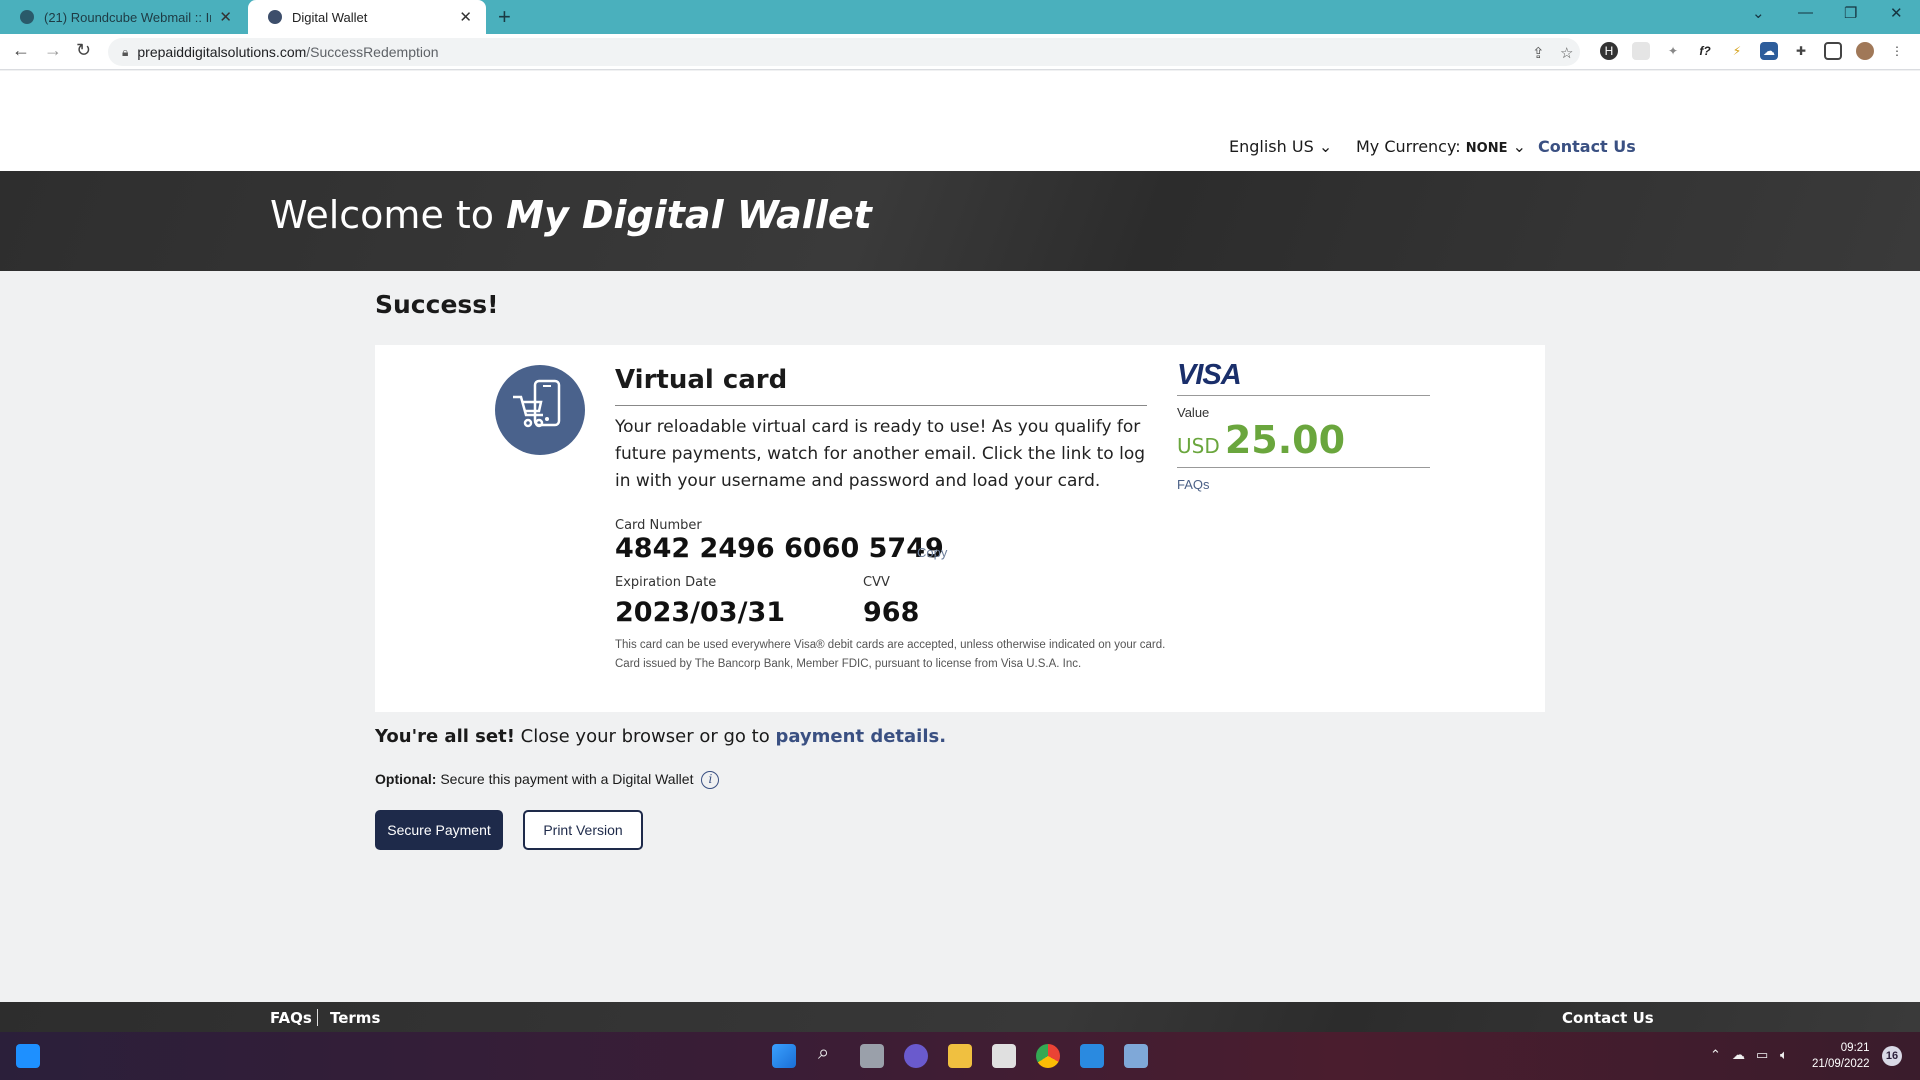  Describe the element at coordinates (439, 830) in the screenshot. I see `secure-payment-button: Secure Payment` at that location.